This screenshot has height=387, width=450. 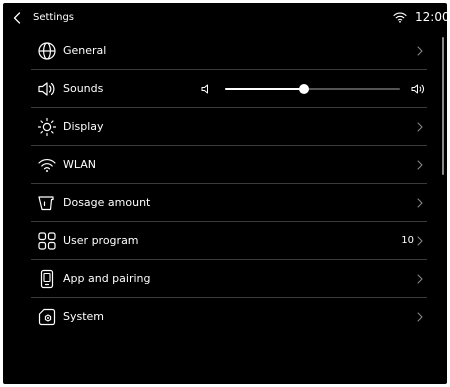 I want to click on wifi-icon, so click(x=47, y=165).